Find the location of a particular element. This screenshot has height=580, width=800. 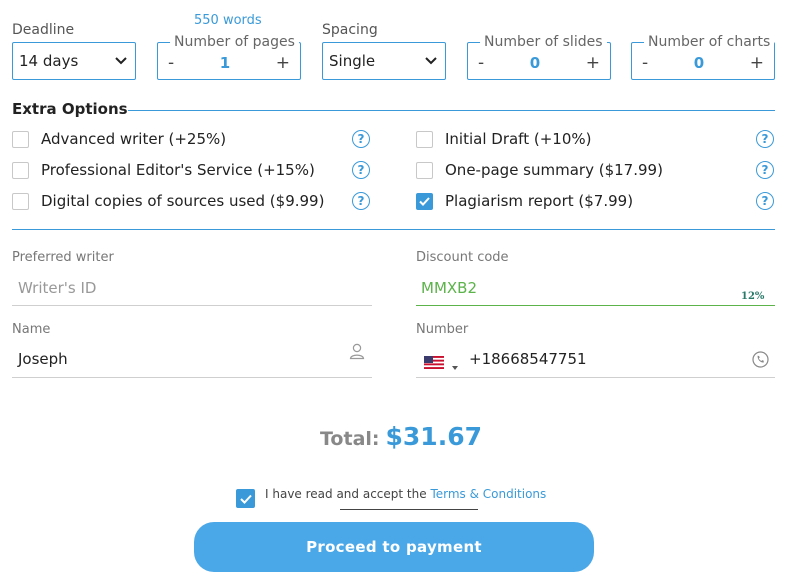

option-advanced-writer: Advanced writer (+25%) is located at coordinates (119, 139).